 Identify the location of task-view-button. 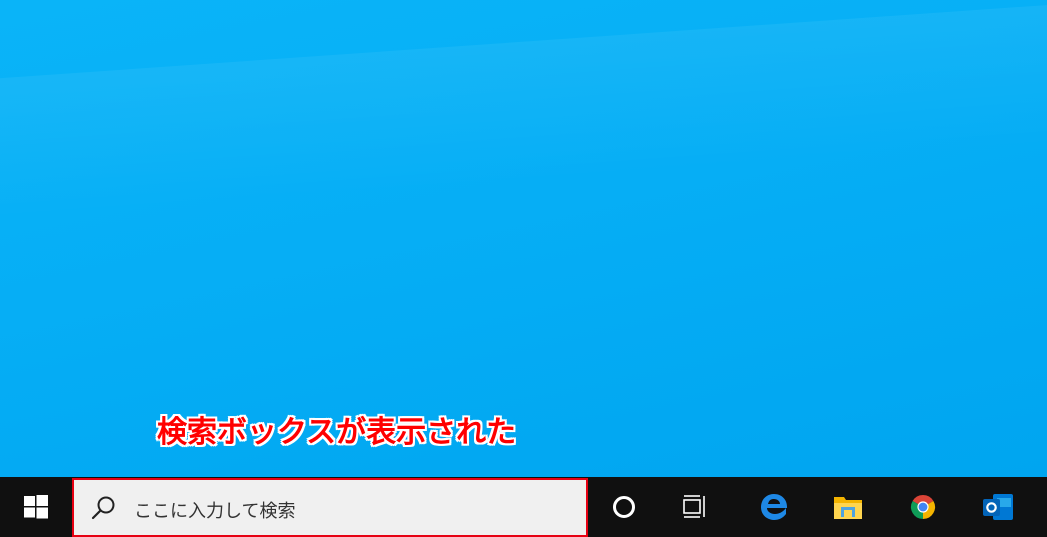
(696, 507).